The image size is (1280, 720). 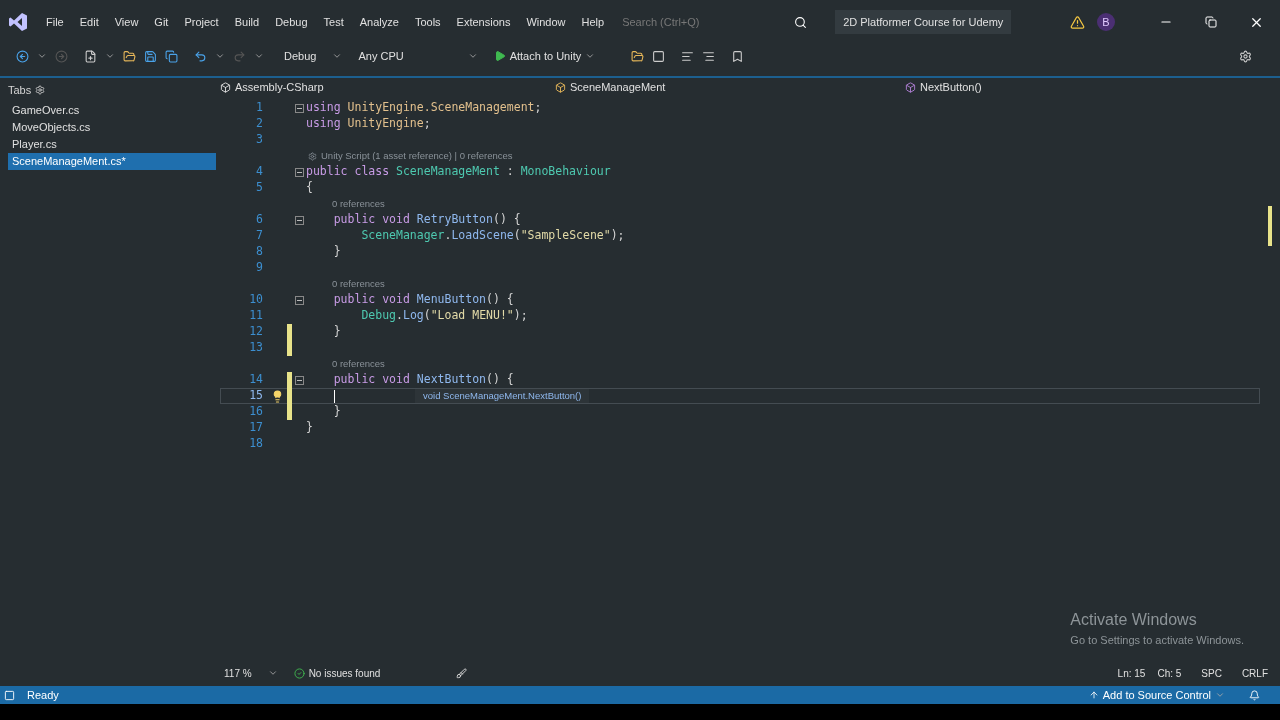 What do you see at coordinates (462, 673) in the screenshot?
I see `cleanup-icon` at bounding box center [462, 673].